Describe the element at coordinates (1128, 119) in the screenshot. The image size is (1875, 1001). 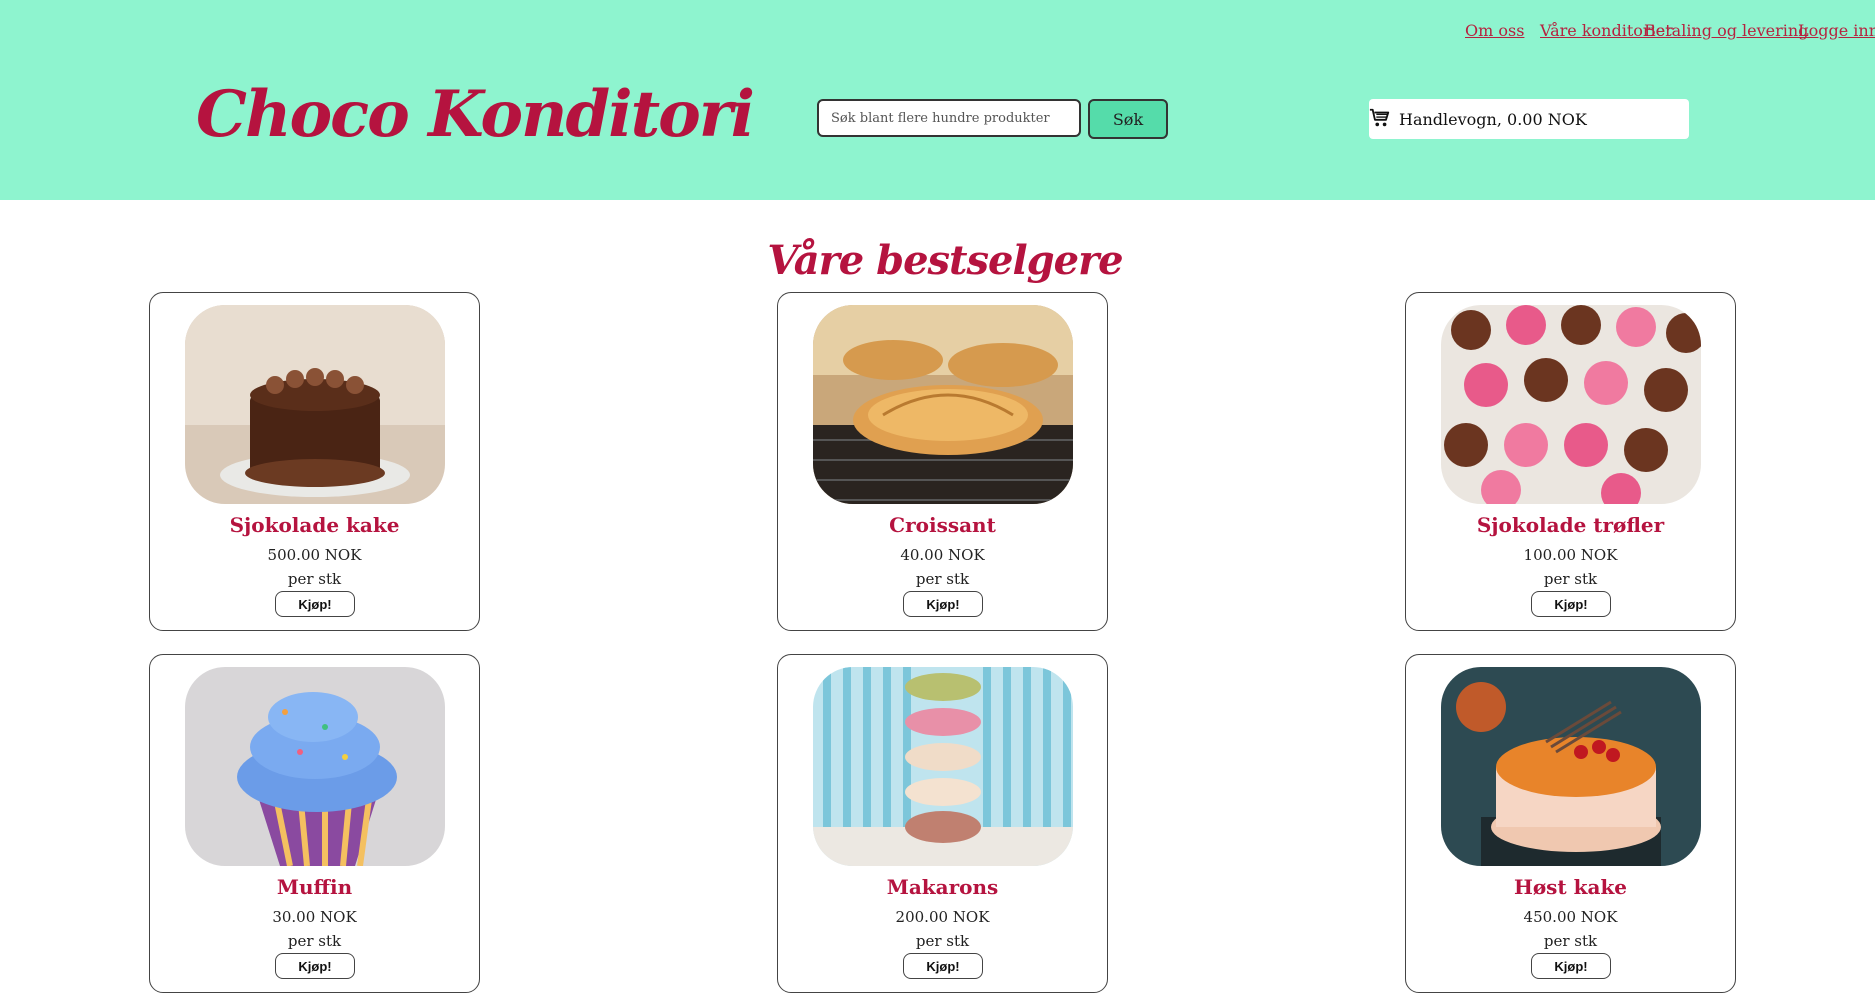
I see `search-button: Søk` at that location.